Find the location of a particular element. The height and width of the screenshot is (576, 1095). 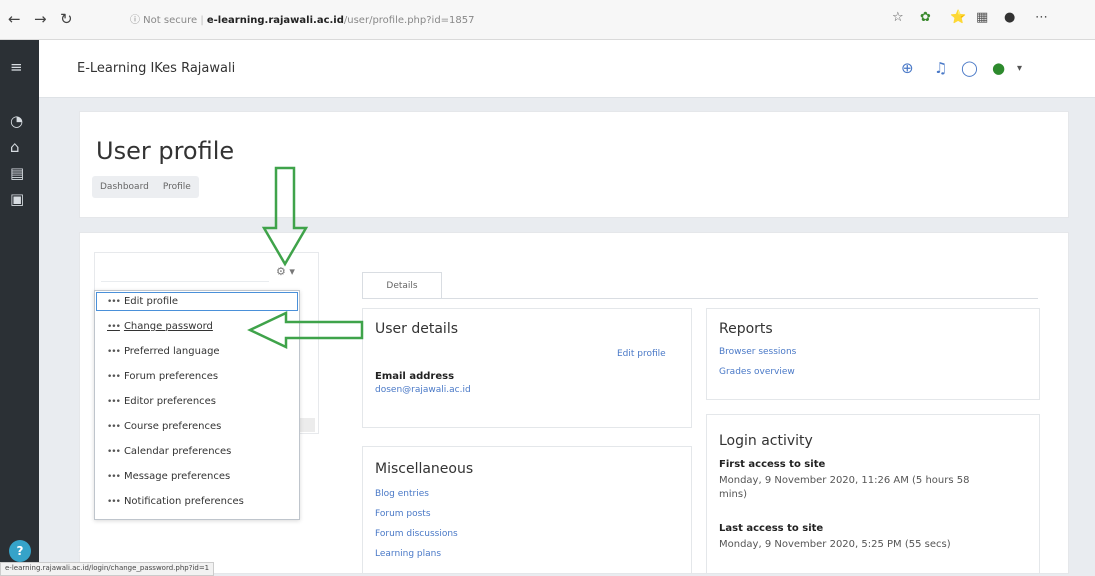

login-activity-title: Login activity is located at coordinates (766, 441).